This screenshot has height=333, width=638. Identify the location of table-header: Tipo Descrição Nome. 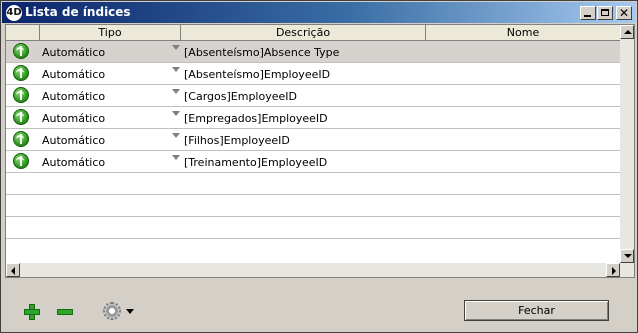
(313, 33).